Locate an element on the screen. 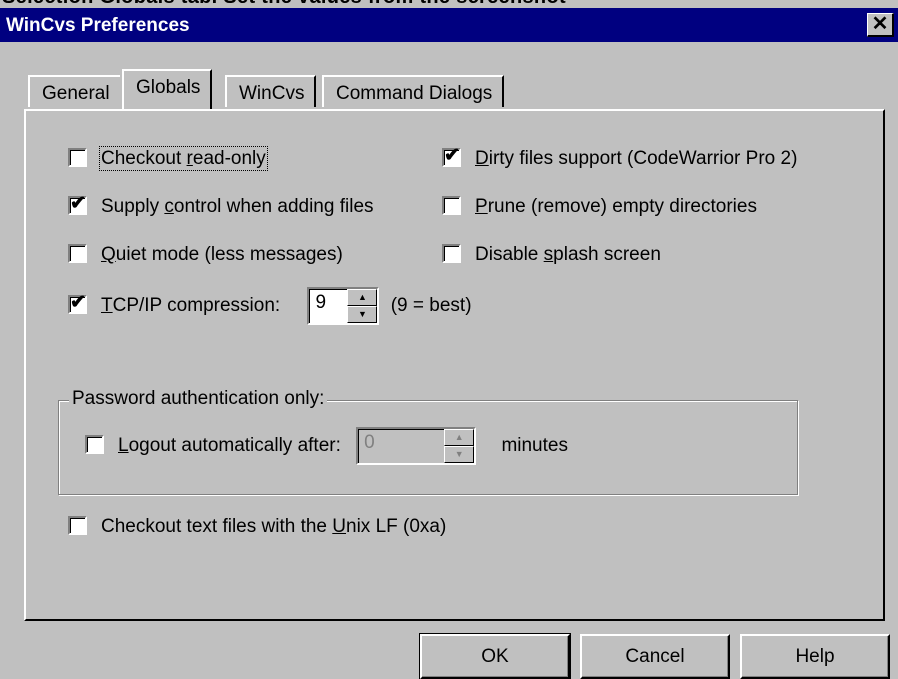 Image resolution: width=898 pixels, height=679 pixels. compression-stepper-arrows: ▲ ▼ is located at coordinates (362, 306).